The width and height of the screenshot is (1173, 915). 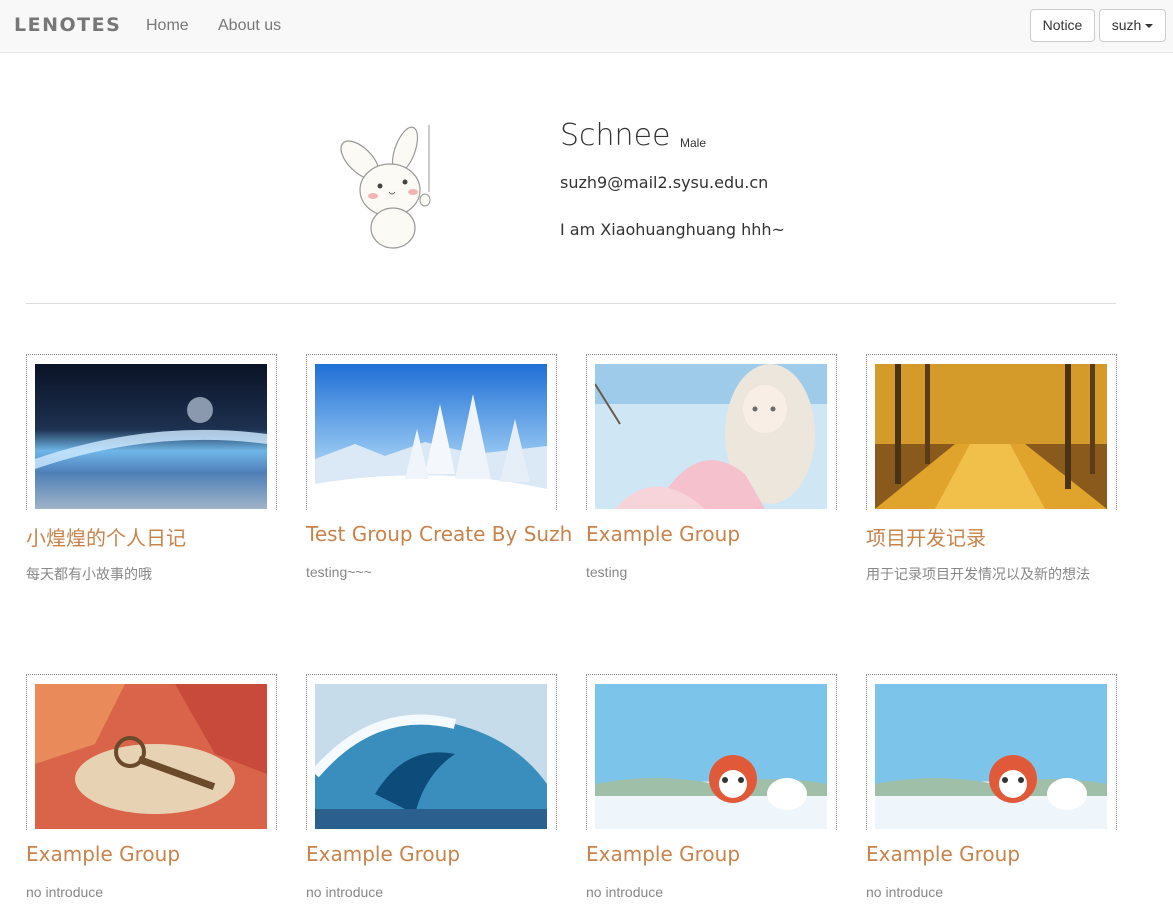 What do you see at coordinates (167, 26) in the screenshot?
I see `nav-home-link: Home` at bounding box center [167, 26].